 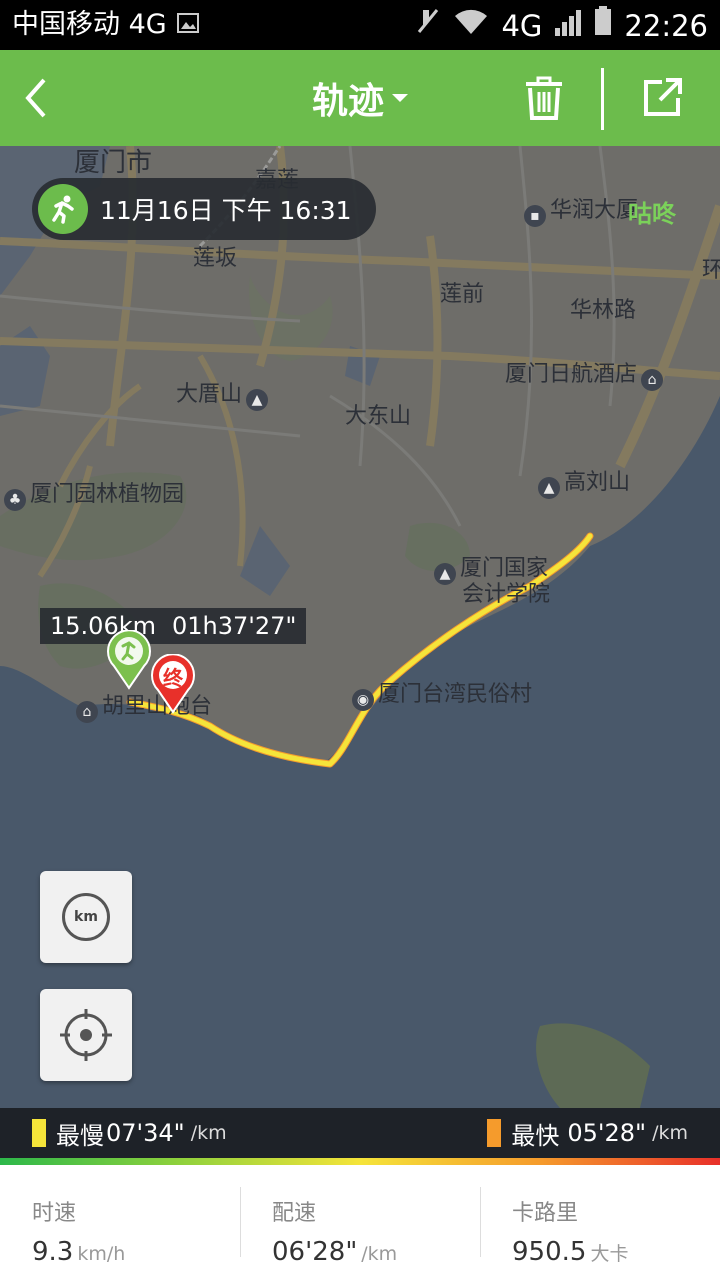 I want to click on delete-button, so click(x=544, y=98).